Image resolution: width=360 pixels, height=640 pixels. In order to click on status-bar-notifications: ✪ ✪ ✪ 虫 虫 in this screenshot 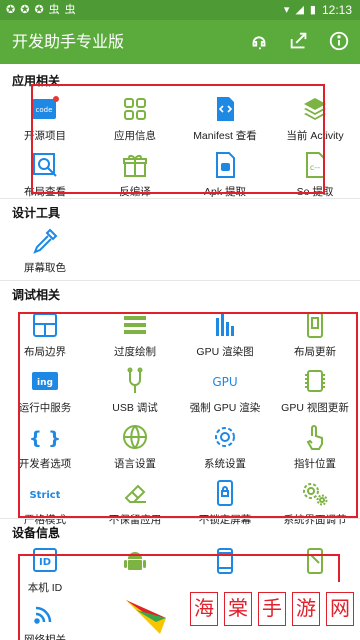, I will do `click(41, 10)`.